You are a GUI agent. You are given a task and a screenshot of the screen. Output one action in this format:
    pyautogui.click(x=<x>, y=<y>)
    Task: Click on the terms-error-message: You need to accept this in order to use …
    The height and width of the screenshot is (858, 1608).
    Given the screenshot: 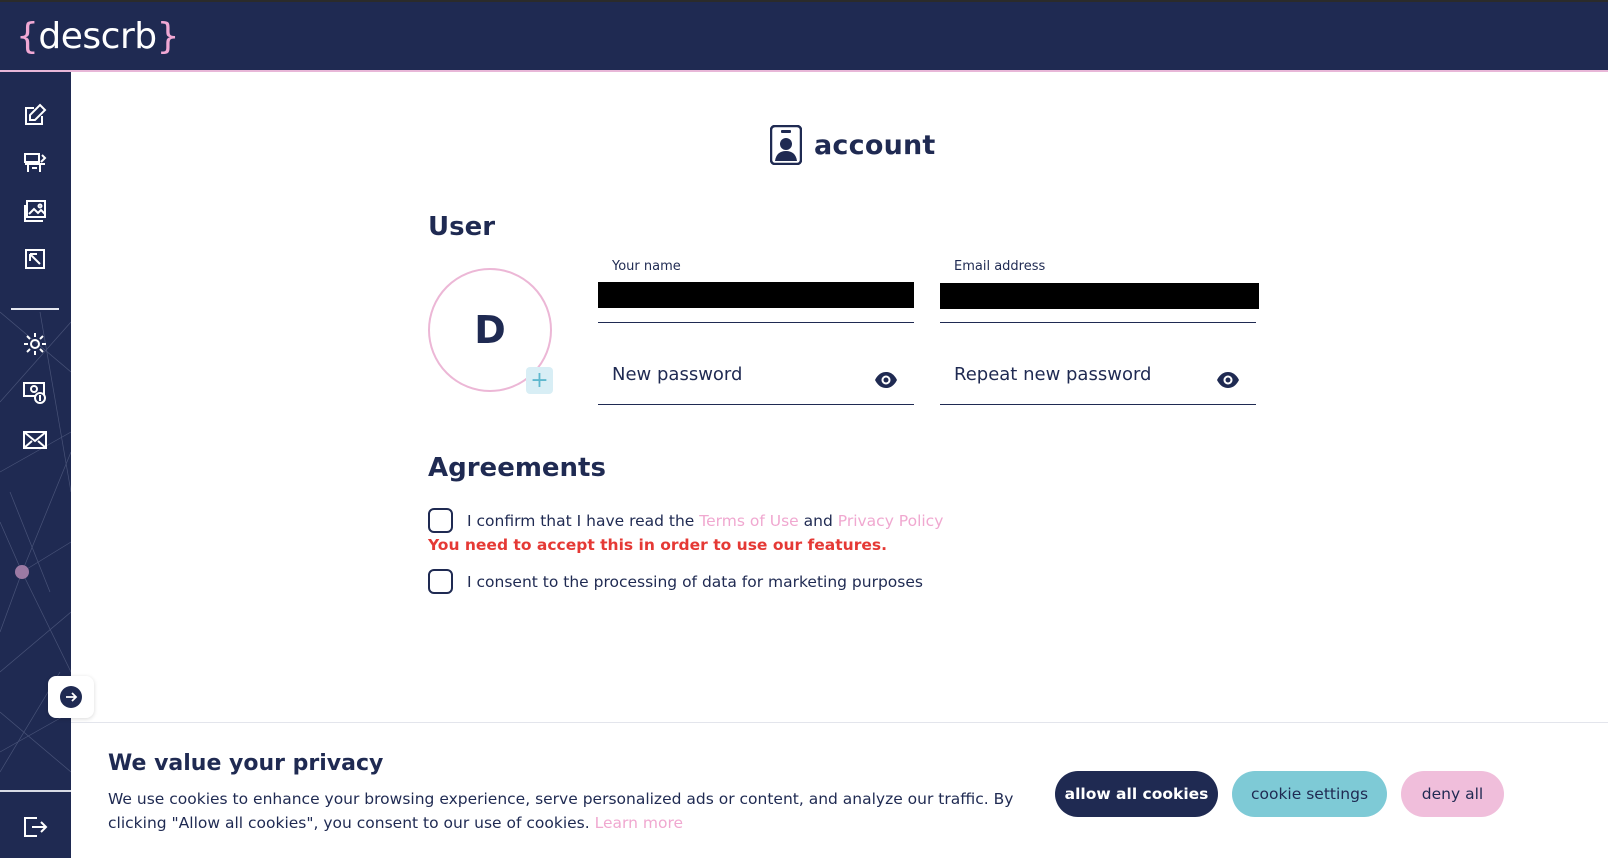 What is the action you would take?
    pyautogui.click(x=657, y=545)
    